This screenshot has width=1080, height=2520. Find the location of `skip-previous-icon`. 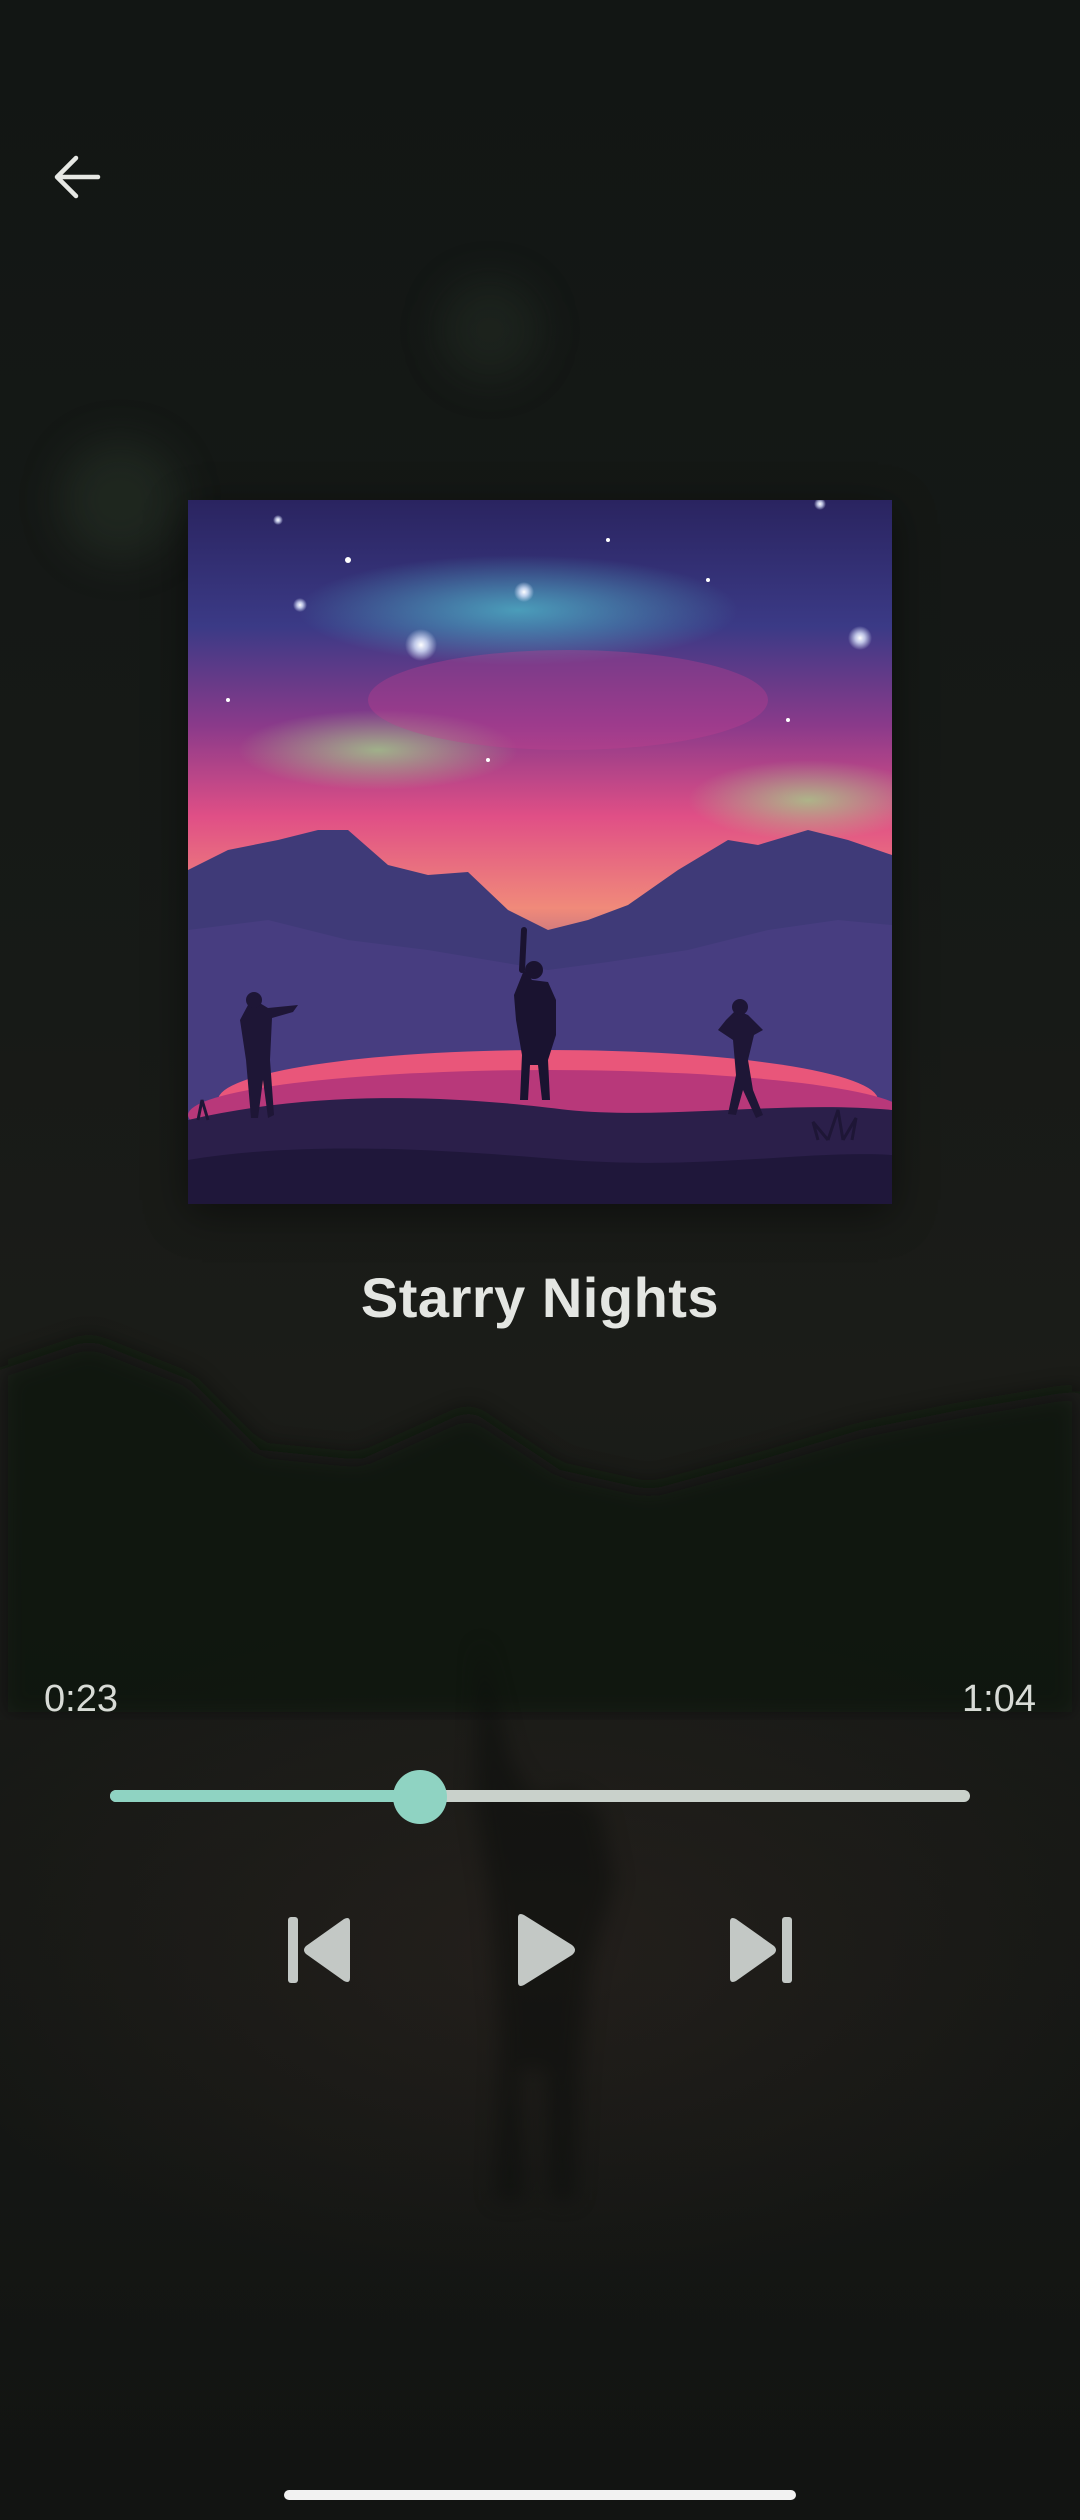

skip-previous-icon is located at coordinates (319, 1950).